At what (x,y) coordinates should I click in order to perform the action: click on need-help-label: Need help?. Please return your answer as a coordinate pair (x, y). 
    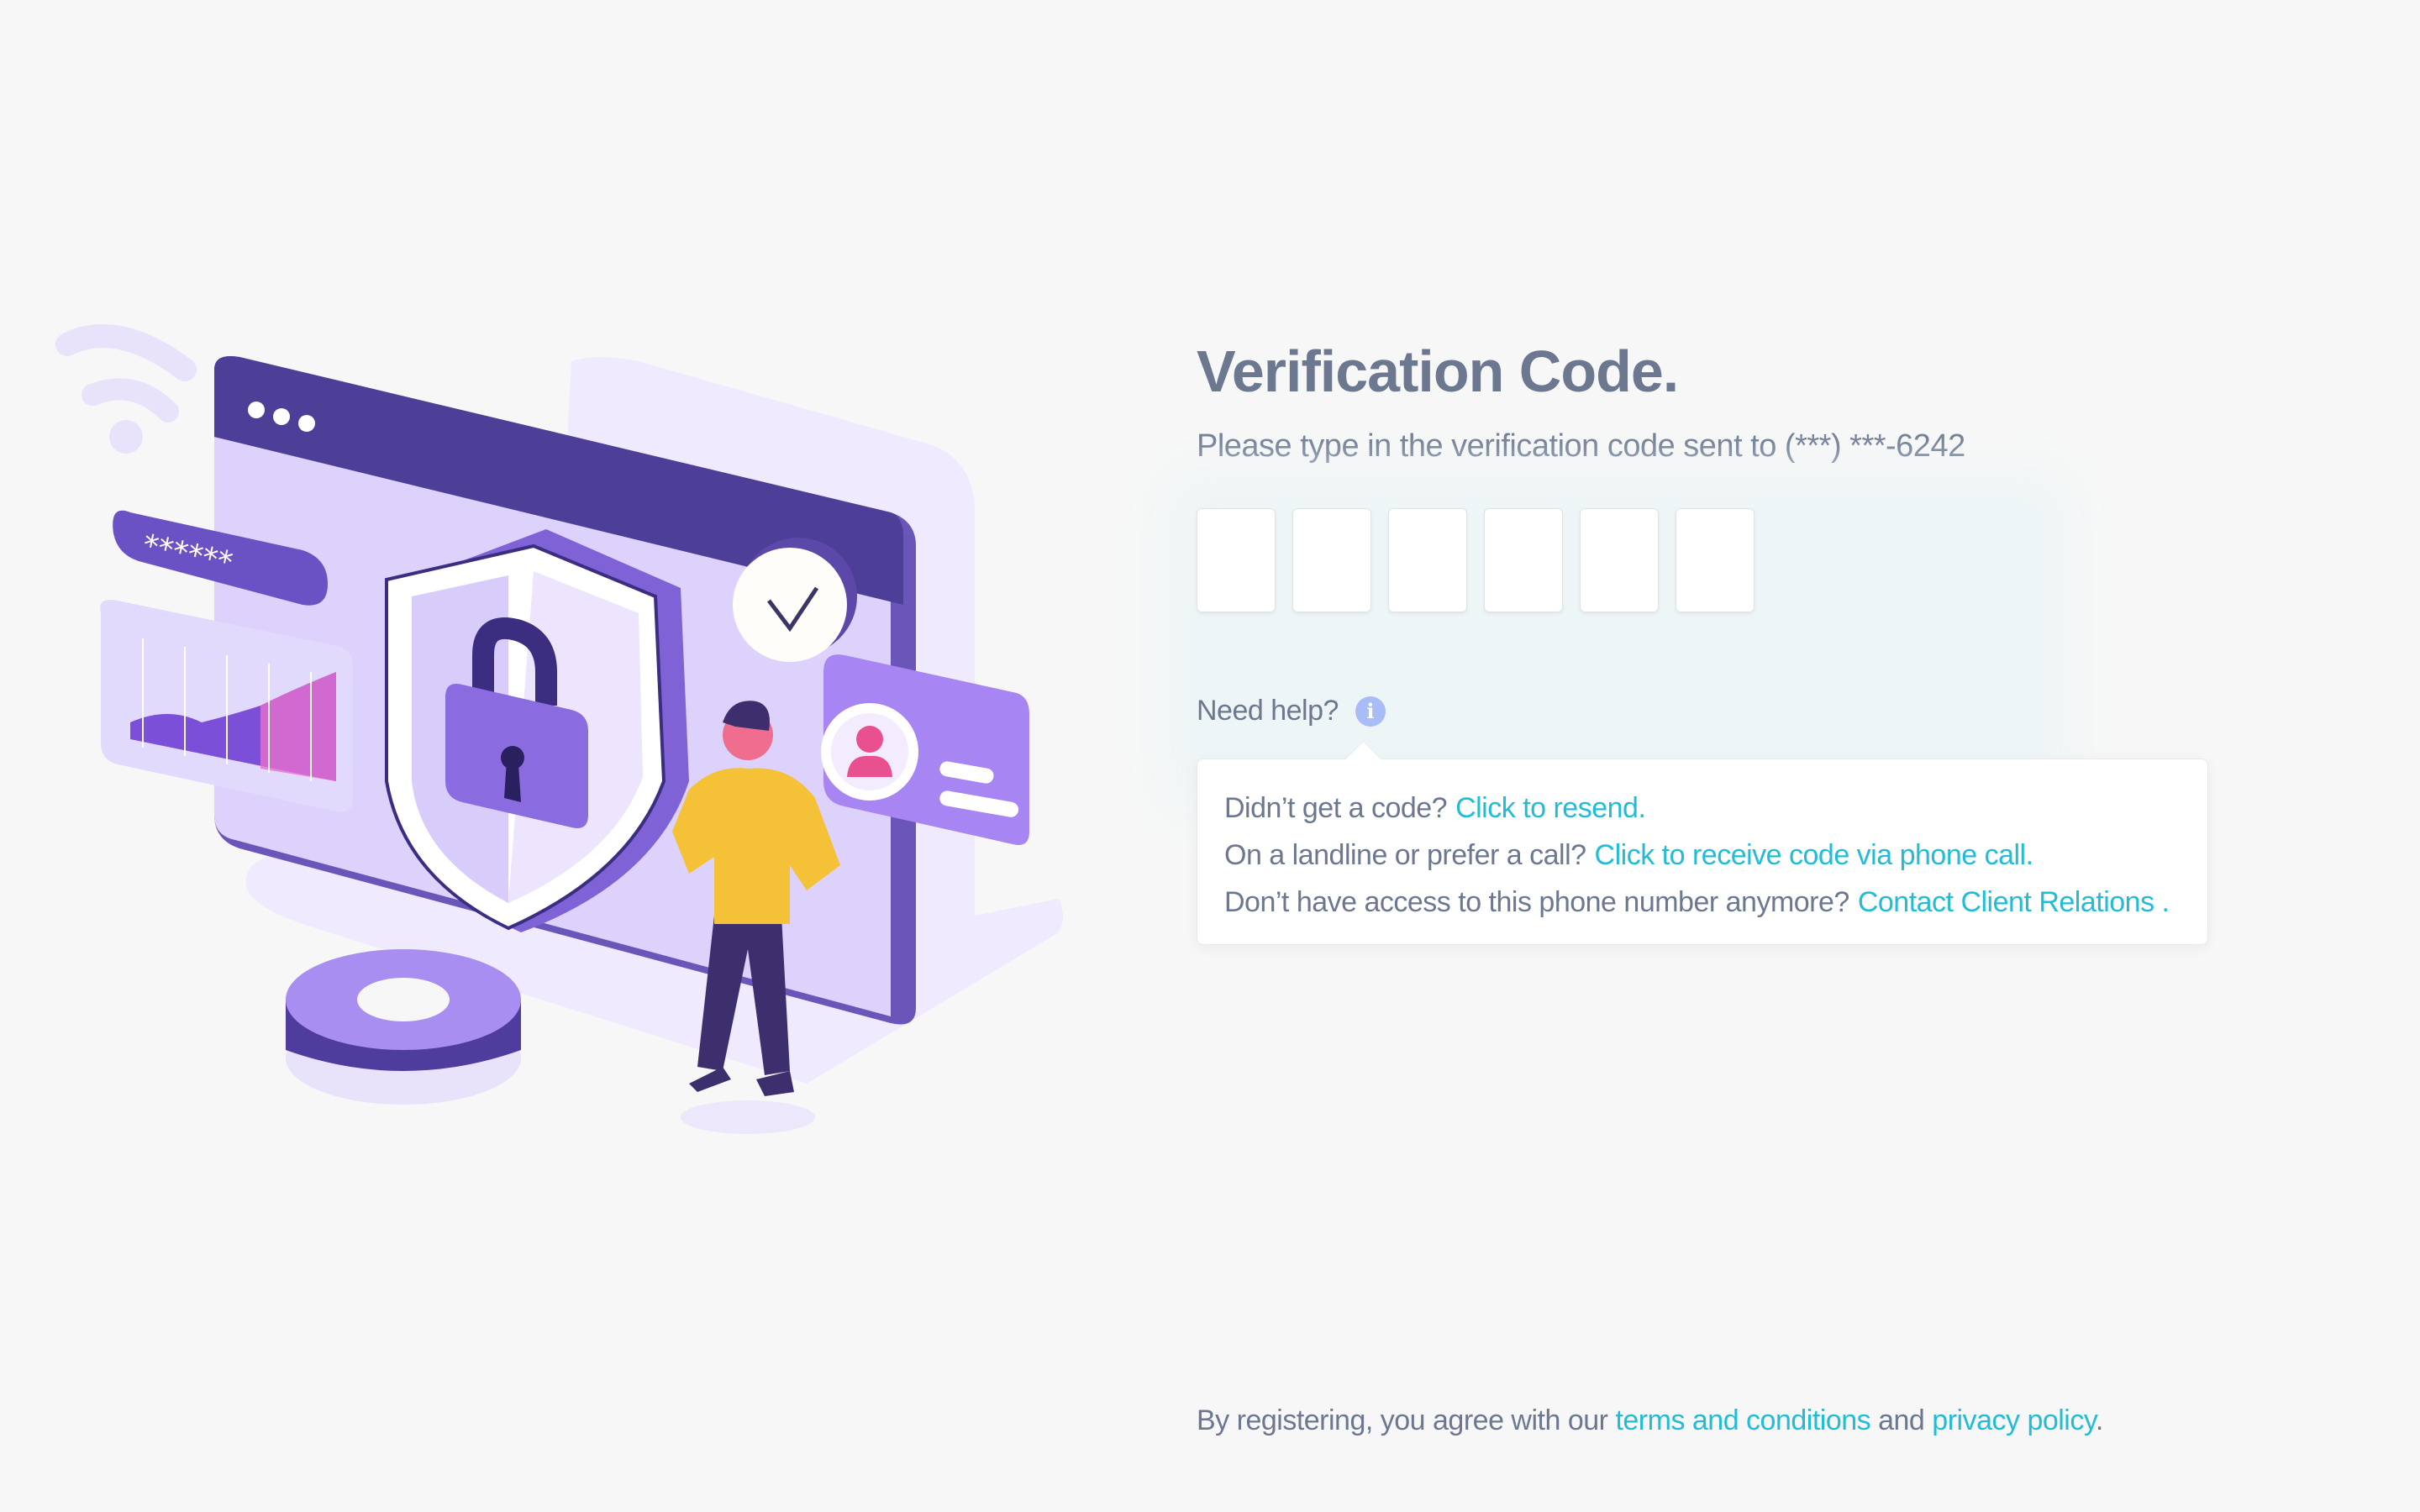
    Looking at the image, I should click on (1268, 711).